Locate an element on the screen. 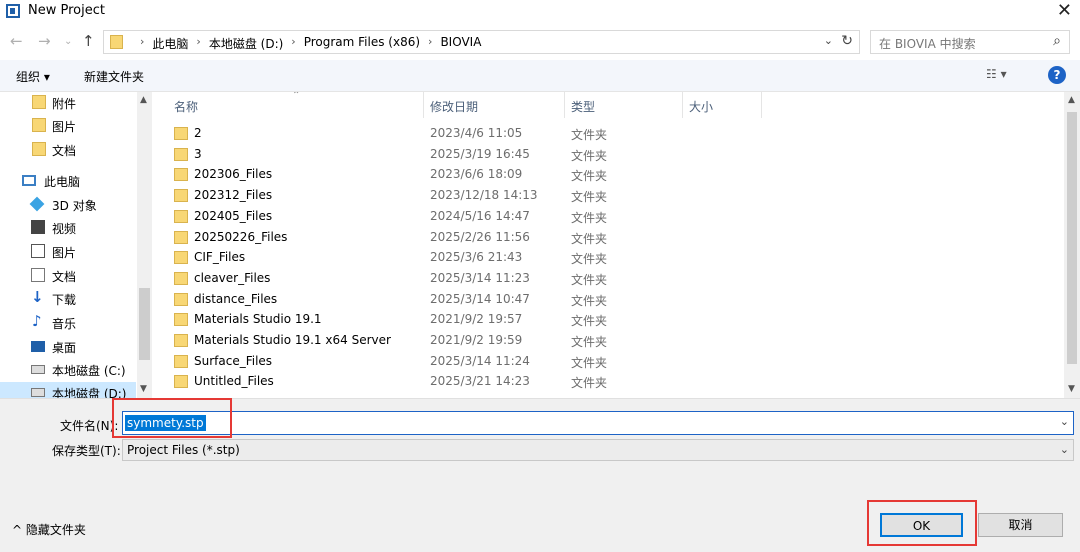  file-row: Materials Studio 19.1 2021/9/2 19:57 文件夹 is located at coordinates (532, 319).